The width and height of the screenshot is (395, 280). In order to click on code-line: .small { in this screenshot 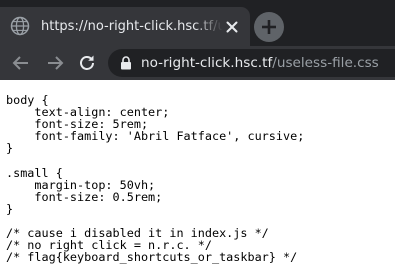, I will do `click(34, 172)`.